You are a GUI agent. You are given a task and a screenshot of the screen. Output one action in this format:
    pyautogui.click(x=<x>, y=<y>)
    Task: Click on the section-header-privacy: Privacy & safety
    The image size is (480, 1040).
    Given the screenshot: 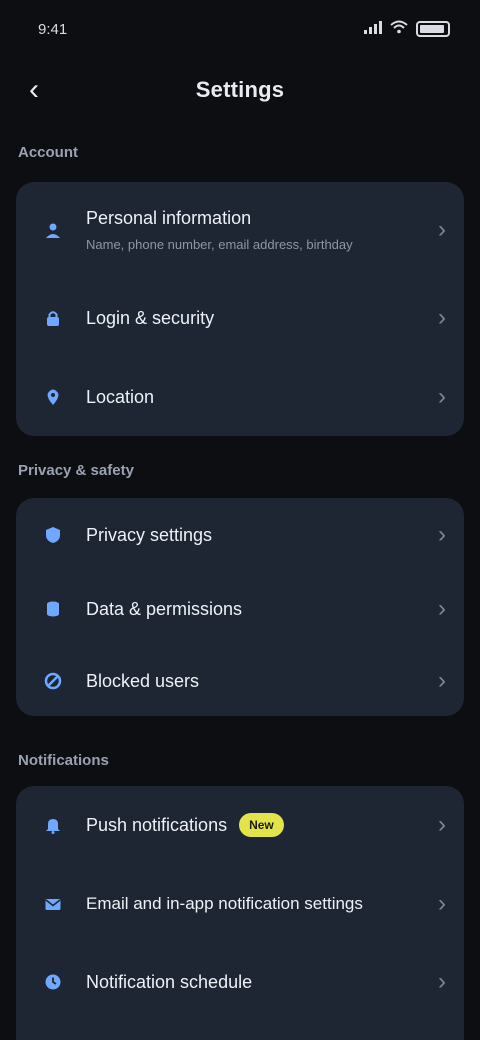 What is the action you would take?
    pyautogui.click(x=76, y=470)
    